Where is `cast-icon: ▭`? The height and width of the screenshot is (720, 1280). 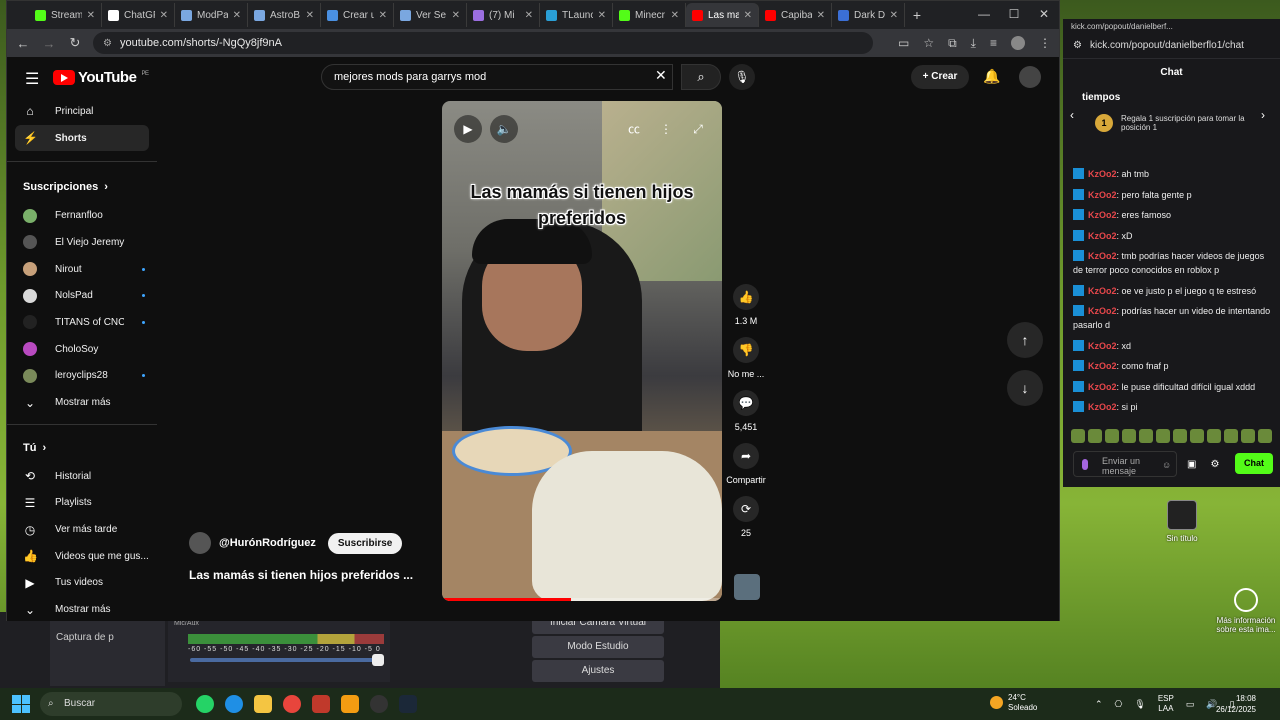
cast-icon: ▭ is located at coordinates (903, 43).